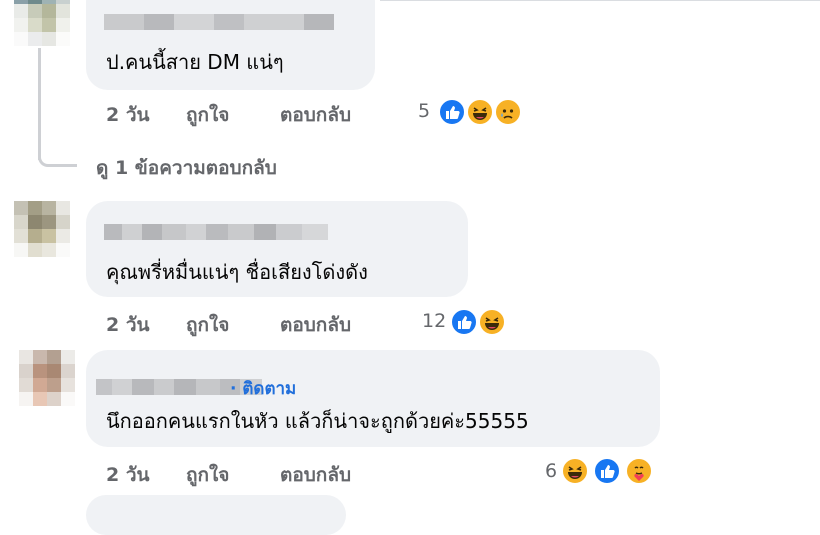 This screenshot has height=535, width=820. What do you see at coordinates (237, 272) in the screenshot?
I see `comment-text: คุณพรี่หมื่นแน่ๆ ชื่อเสียงโด่งดัง` at bounding box center [237, 272].